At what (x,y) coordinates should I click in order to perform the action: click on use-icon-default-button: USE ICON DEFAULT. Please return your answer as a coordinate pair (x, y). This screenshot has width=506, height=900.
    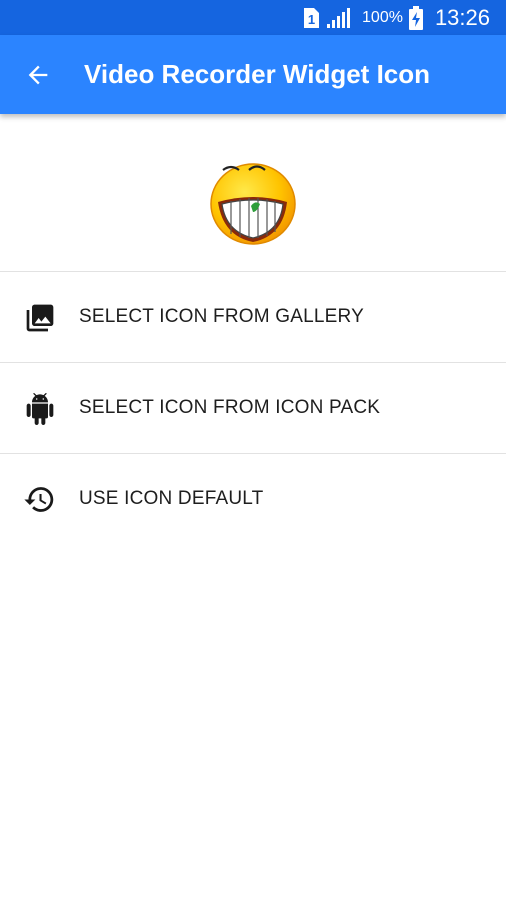
    Looking at the image, I should click on (253, 499).